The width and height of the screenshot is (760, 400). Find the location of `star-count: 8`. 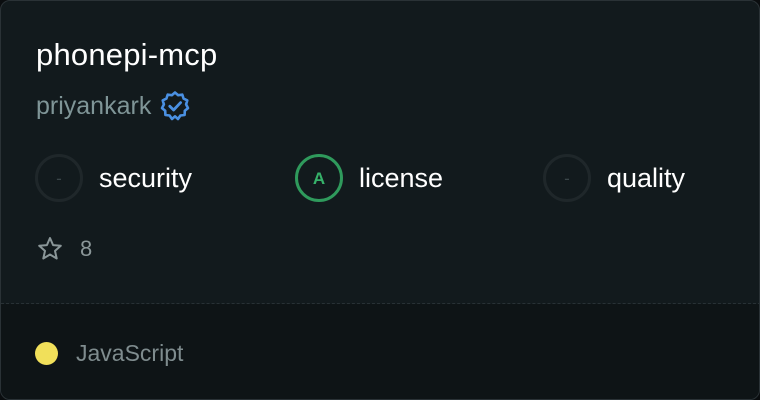

star-count: 8 is located at coordinates (86, 248).